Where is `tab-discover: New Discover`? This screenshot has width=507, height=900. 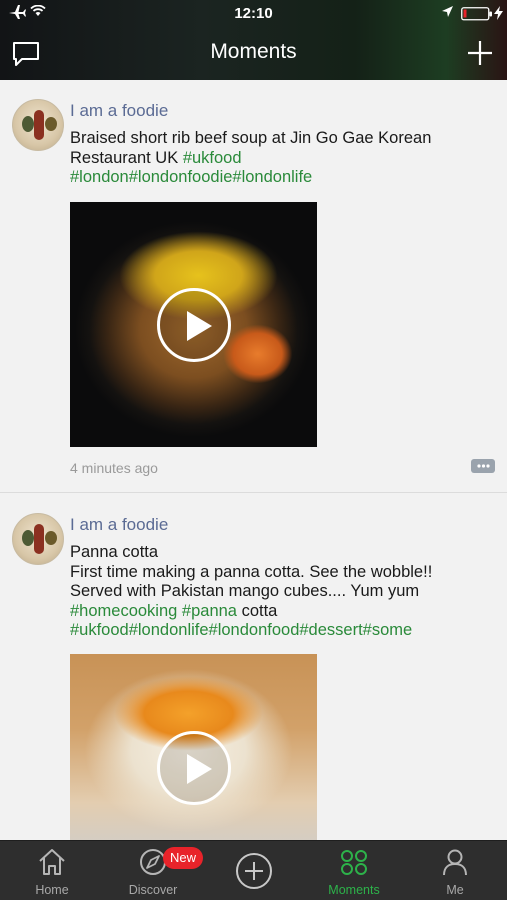
tab-discover: New Discover is located at coordinates (153, 870).